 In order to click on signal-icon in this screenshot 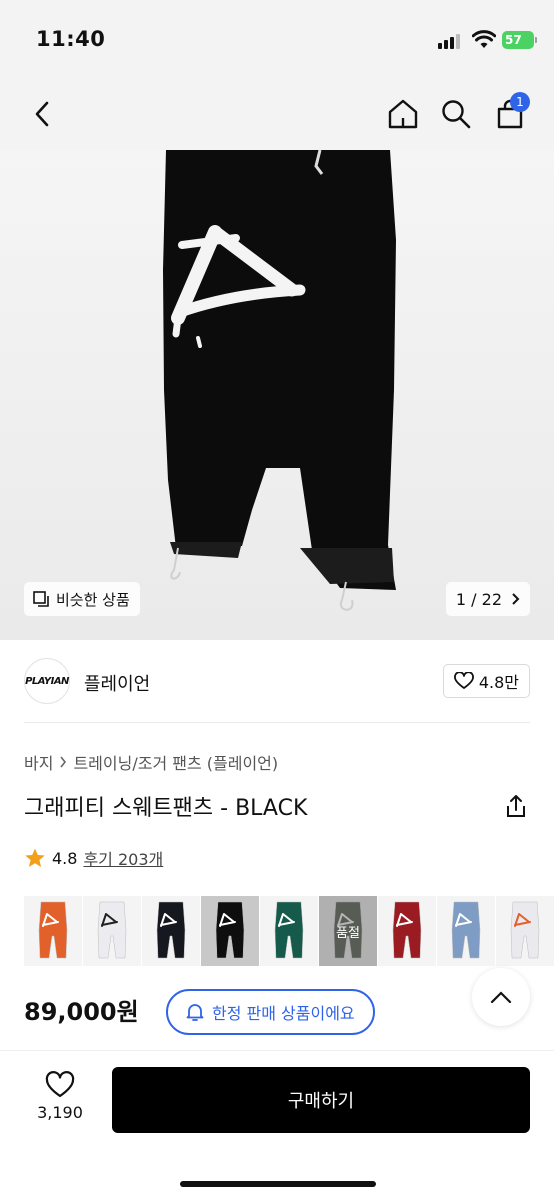, I will do `click(451, 41)`.